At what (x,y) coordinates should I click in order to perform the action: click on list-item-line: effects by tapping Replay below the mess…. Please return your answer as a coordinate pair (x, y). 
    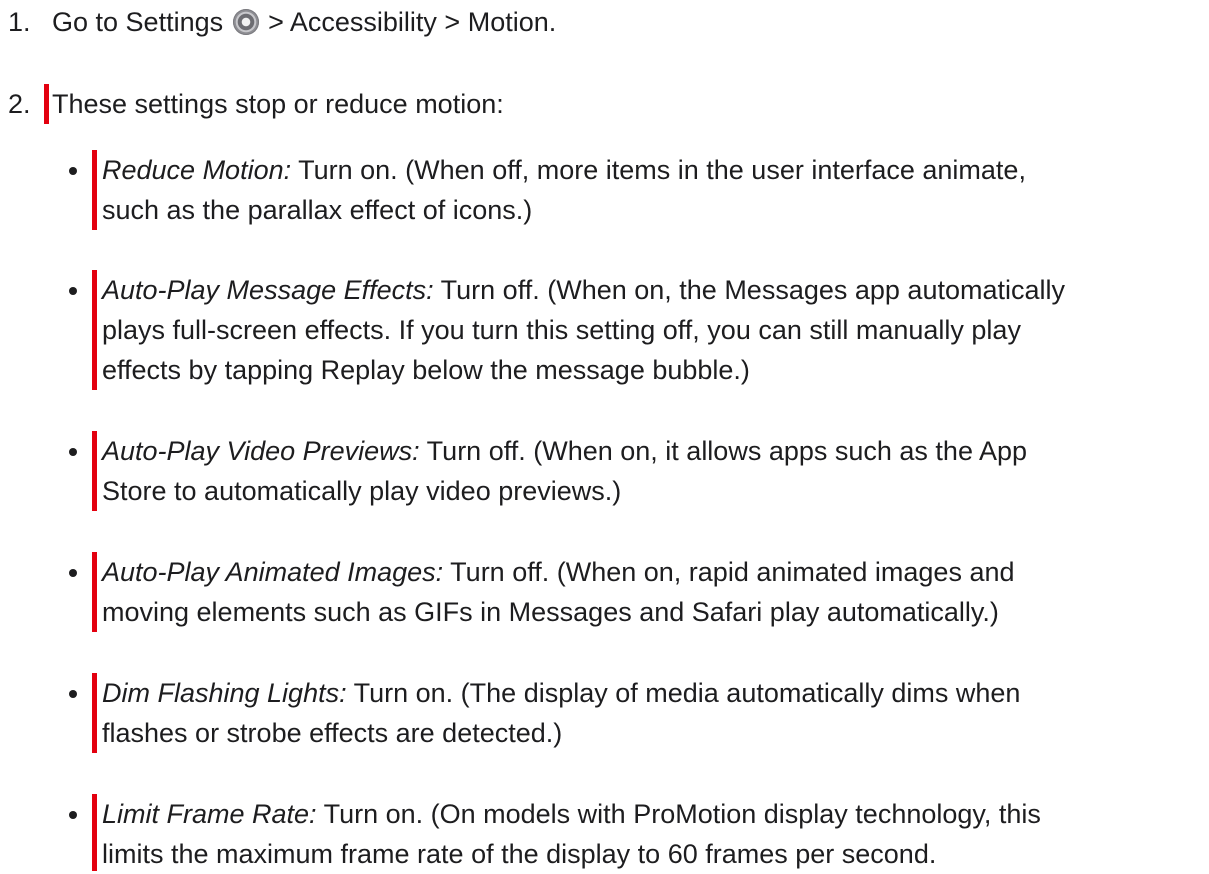
    Looking at the image, I should click on (426, 370).